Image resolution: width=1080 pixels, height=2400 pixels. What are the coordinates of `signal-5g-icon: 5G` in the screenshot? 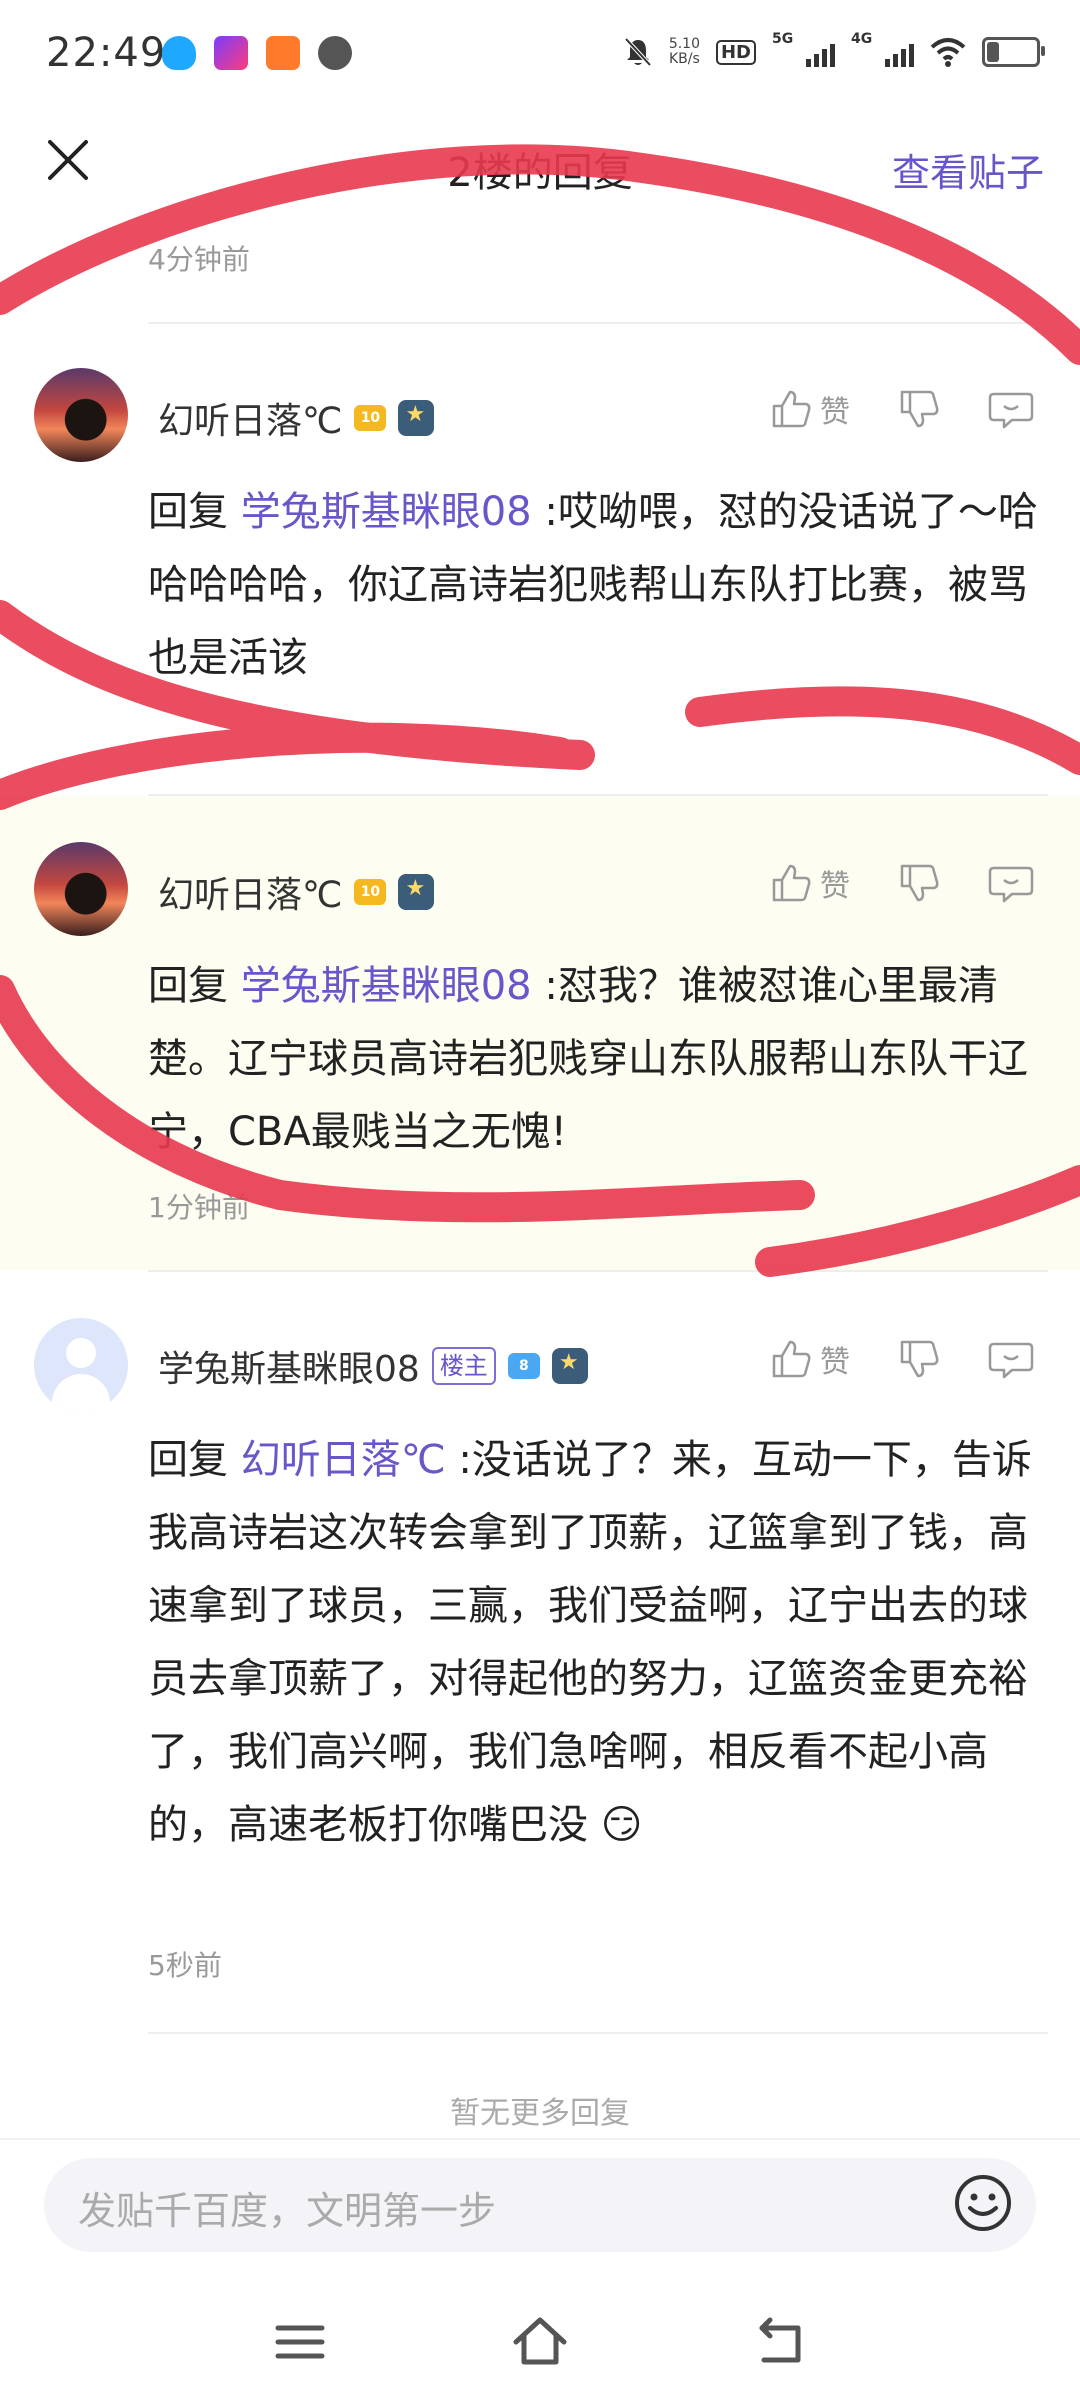 It's located at (803, 49).